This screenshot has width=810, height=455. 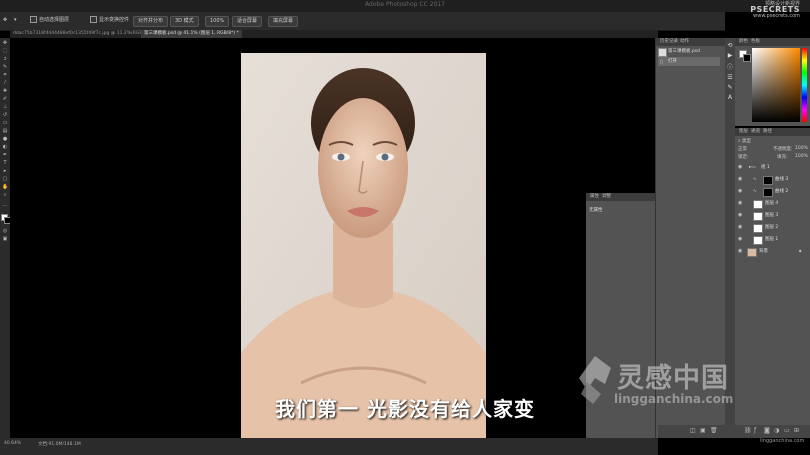 What do you see at coordinates (783, 149) in the screenshot?
I see `opacity-label: 不透明度:` at bounding box center [783, 149].